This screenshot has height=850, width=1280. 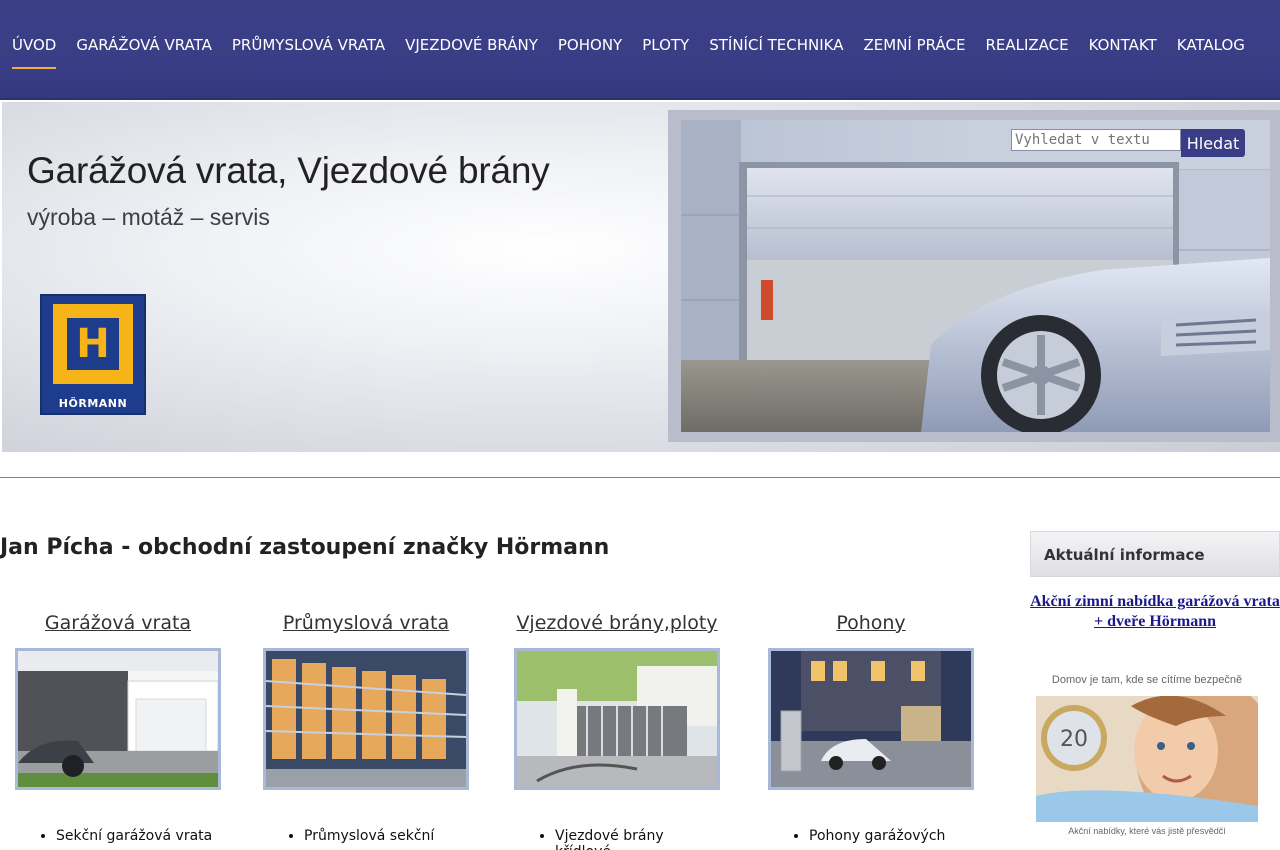 I want to click on nav-item-stinici-technika: STÍNÍCÍ TECHNIKA, so click(x=776, y=52).